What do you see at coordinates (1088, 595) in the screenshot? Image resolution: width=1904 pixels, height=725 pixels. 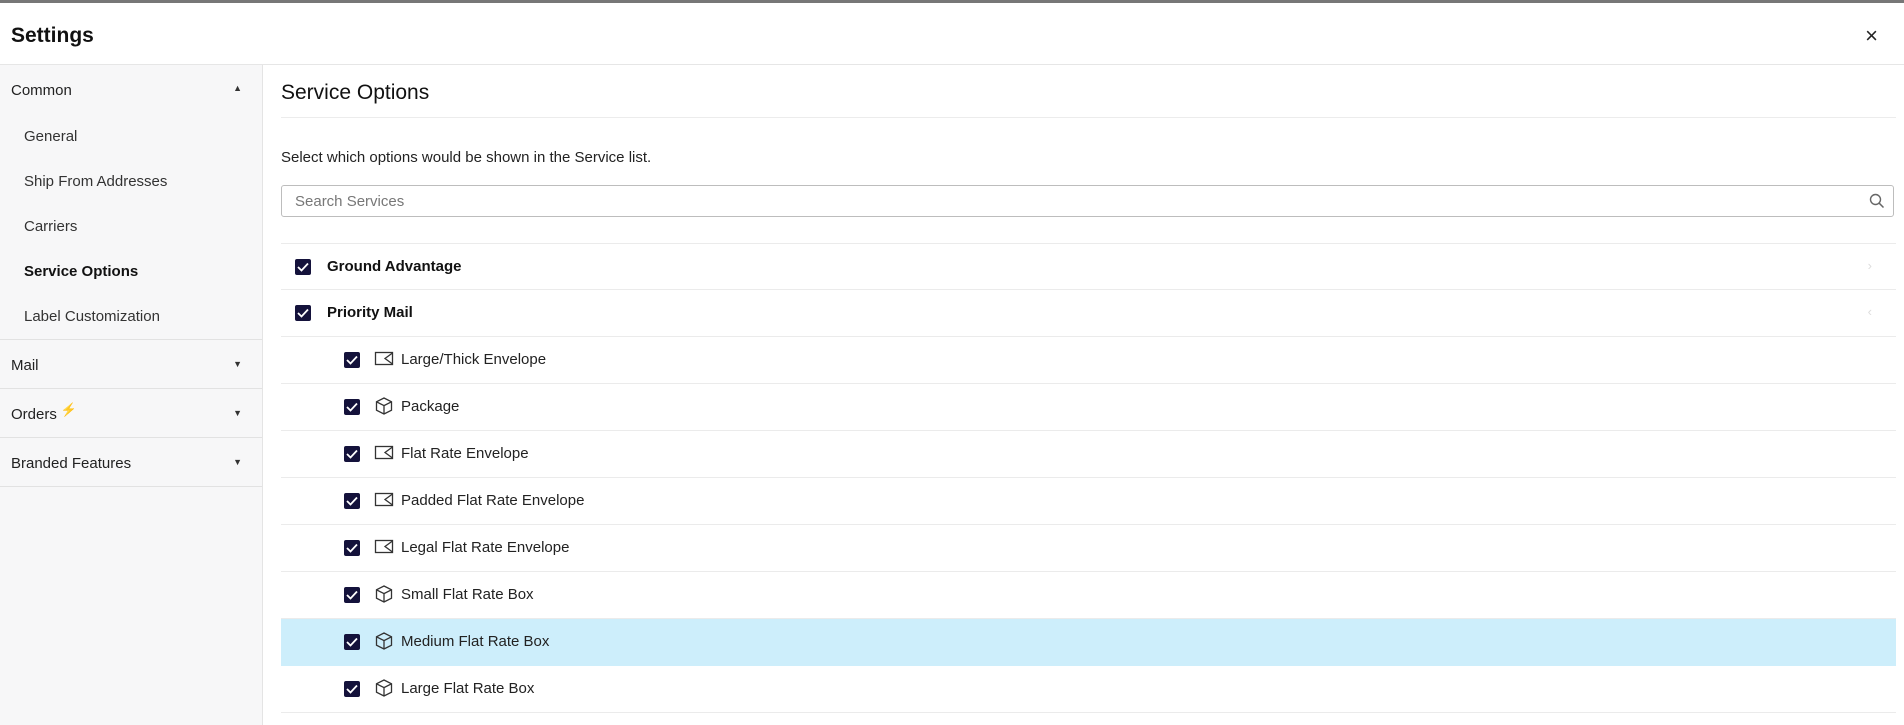 I see `service-item-row: Small Flat Rate Box` at bounding box center [1088, 595].